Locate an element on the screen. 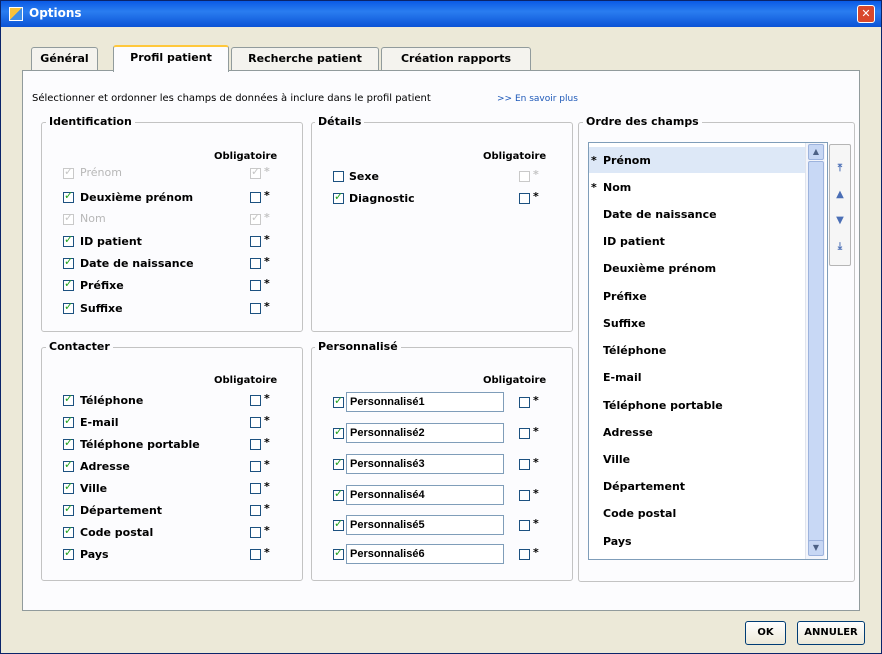 This screenshot has height=654, width=882. list-item: Suffixe is located at coordinates (698, 323).